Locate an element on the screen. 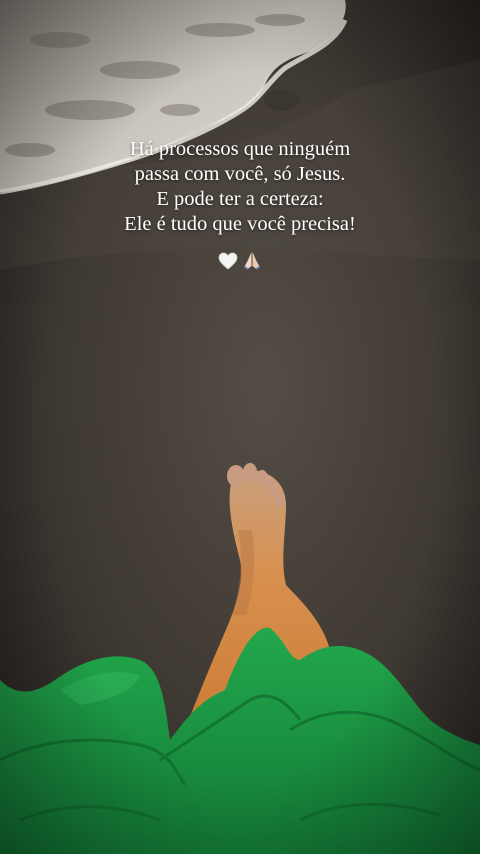  caption-line: Há processos que ninguém is located at coordinates (240, 149).